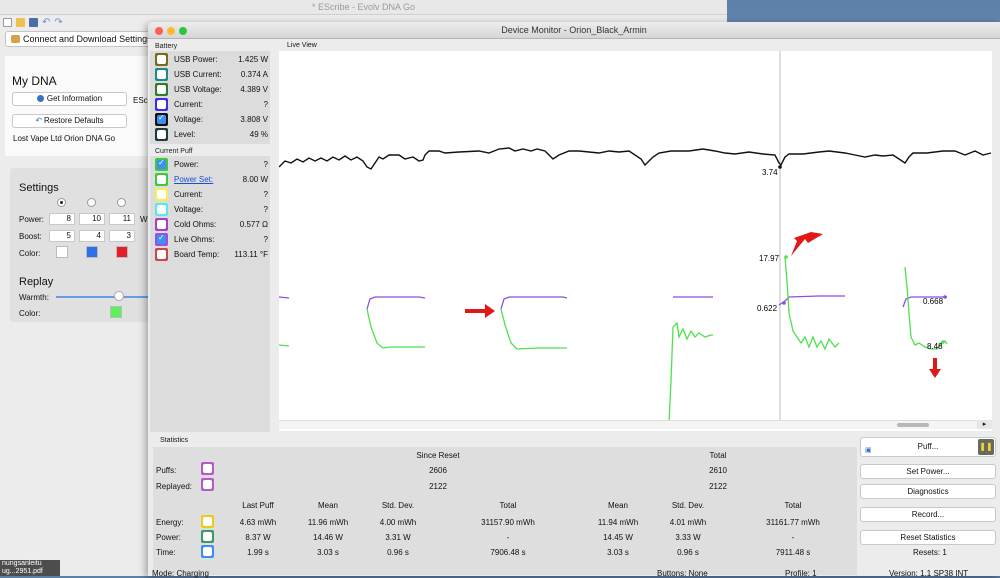  I want to click on puff-signal-row: Current:?, so click(212, 194).